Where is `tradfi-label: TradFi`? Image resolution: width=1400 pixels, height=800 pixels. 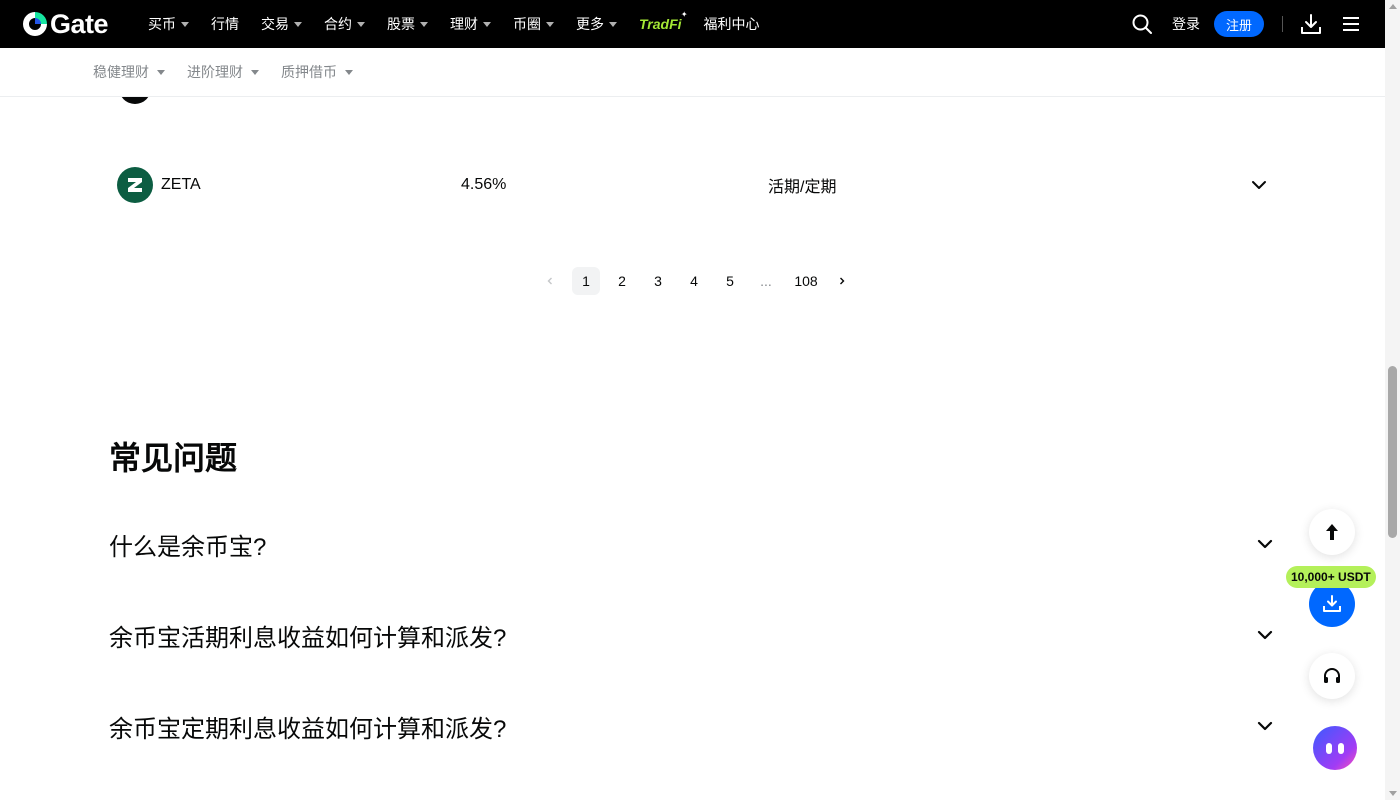 tradfi-label: TradFi is located at coordinates (660, 24).